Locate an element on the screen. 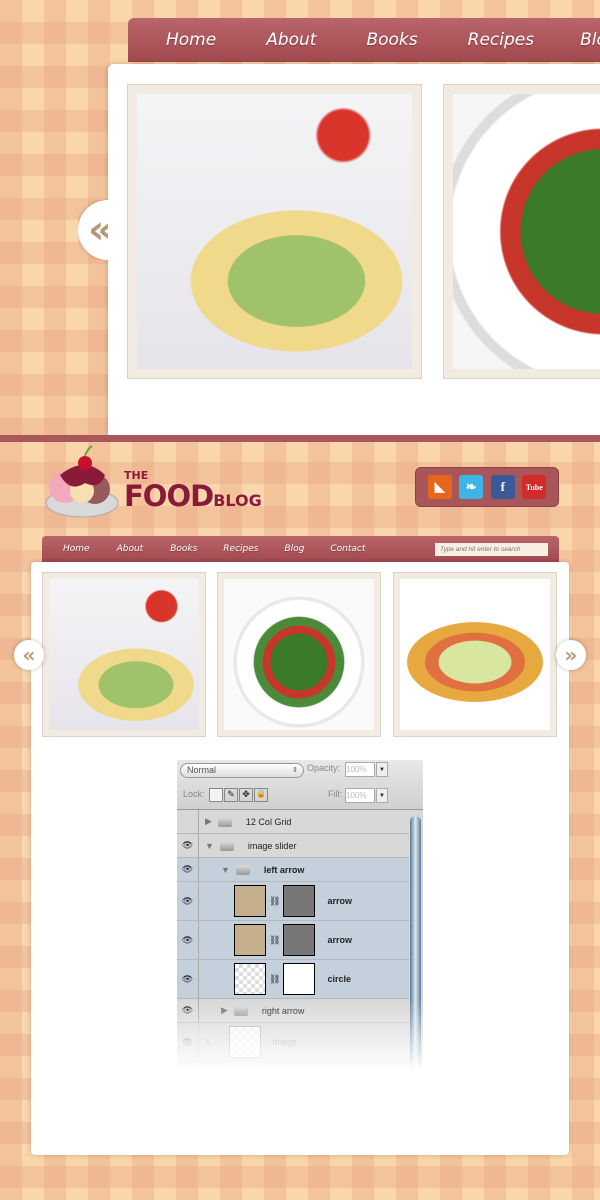 The width and height of the screenshot is (600, 1200). layer-row: 👁 ▼ left arrow is located at coordinates (293, 870).